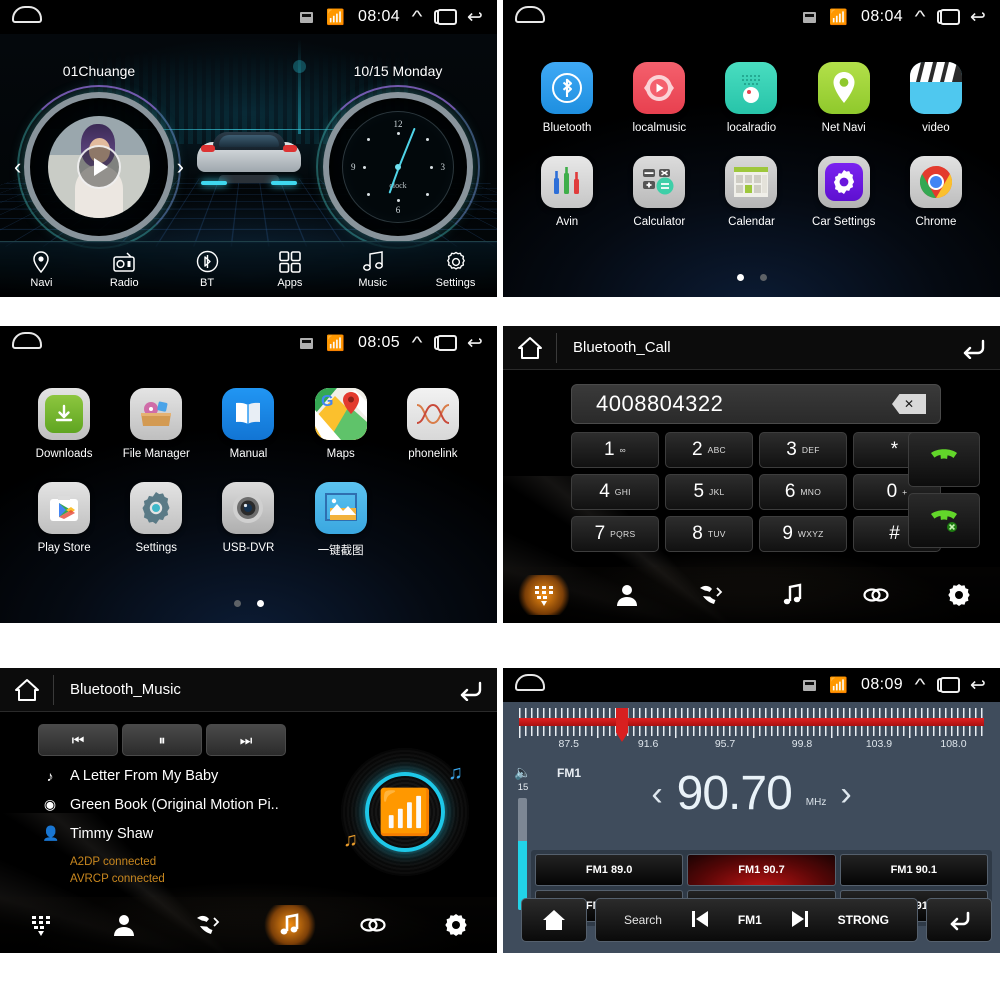 The height and width of the screenshot is (1000, 1000). I want to click on strong-button: STRONG, so click(863, 920).